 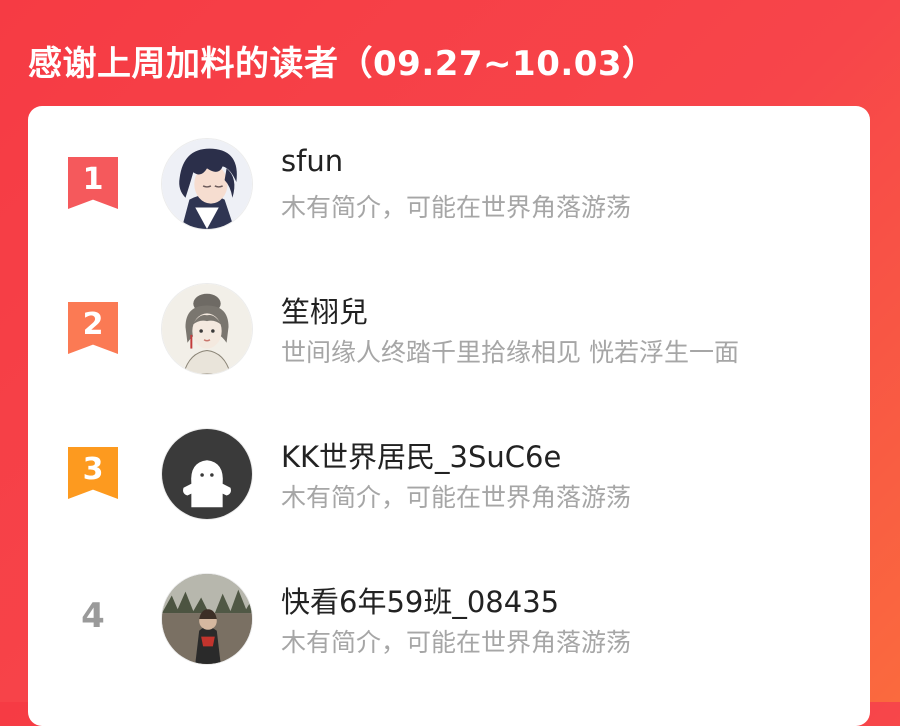 I want to click on rank-number-4: 4, so click(x=93, y=616).